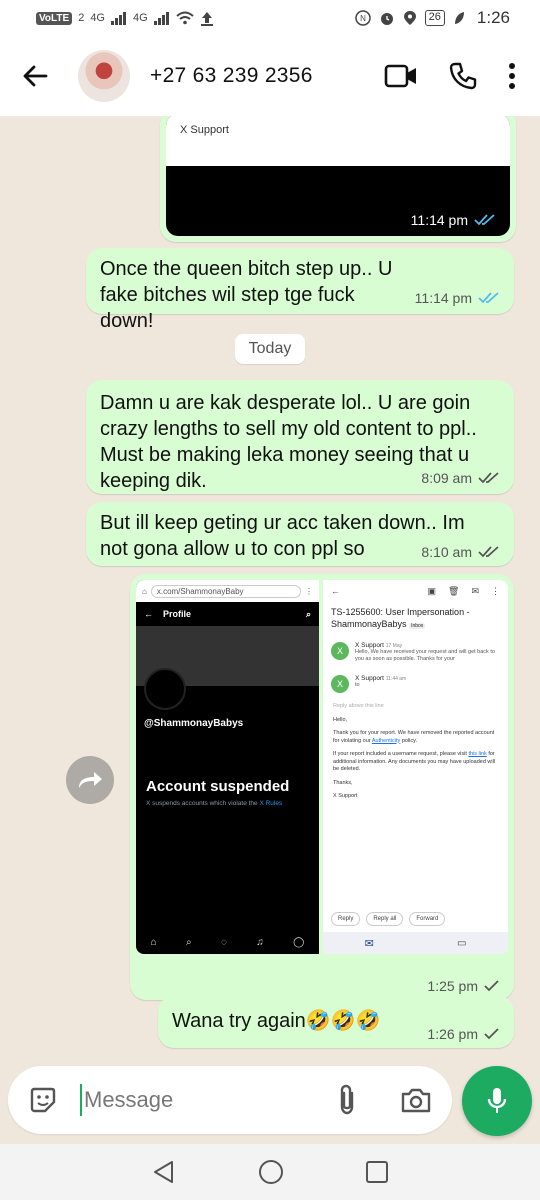 This screenshot has width=540, height=1200. I want to click on image-thumbnail: X Support 11:14 pm, so click(338, 176).